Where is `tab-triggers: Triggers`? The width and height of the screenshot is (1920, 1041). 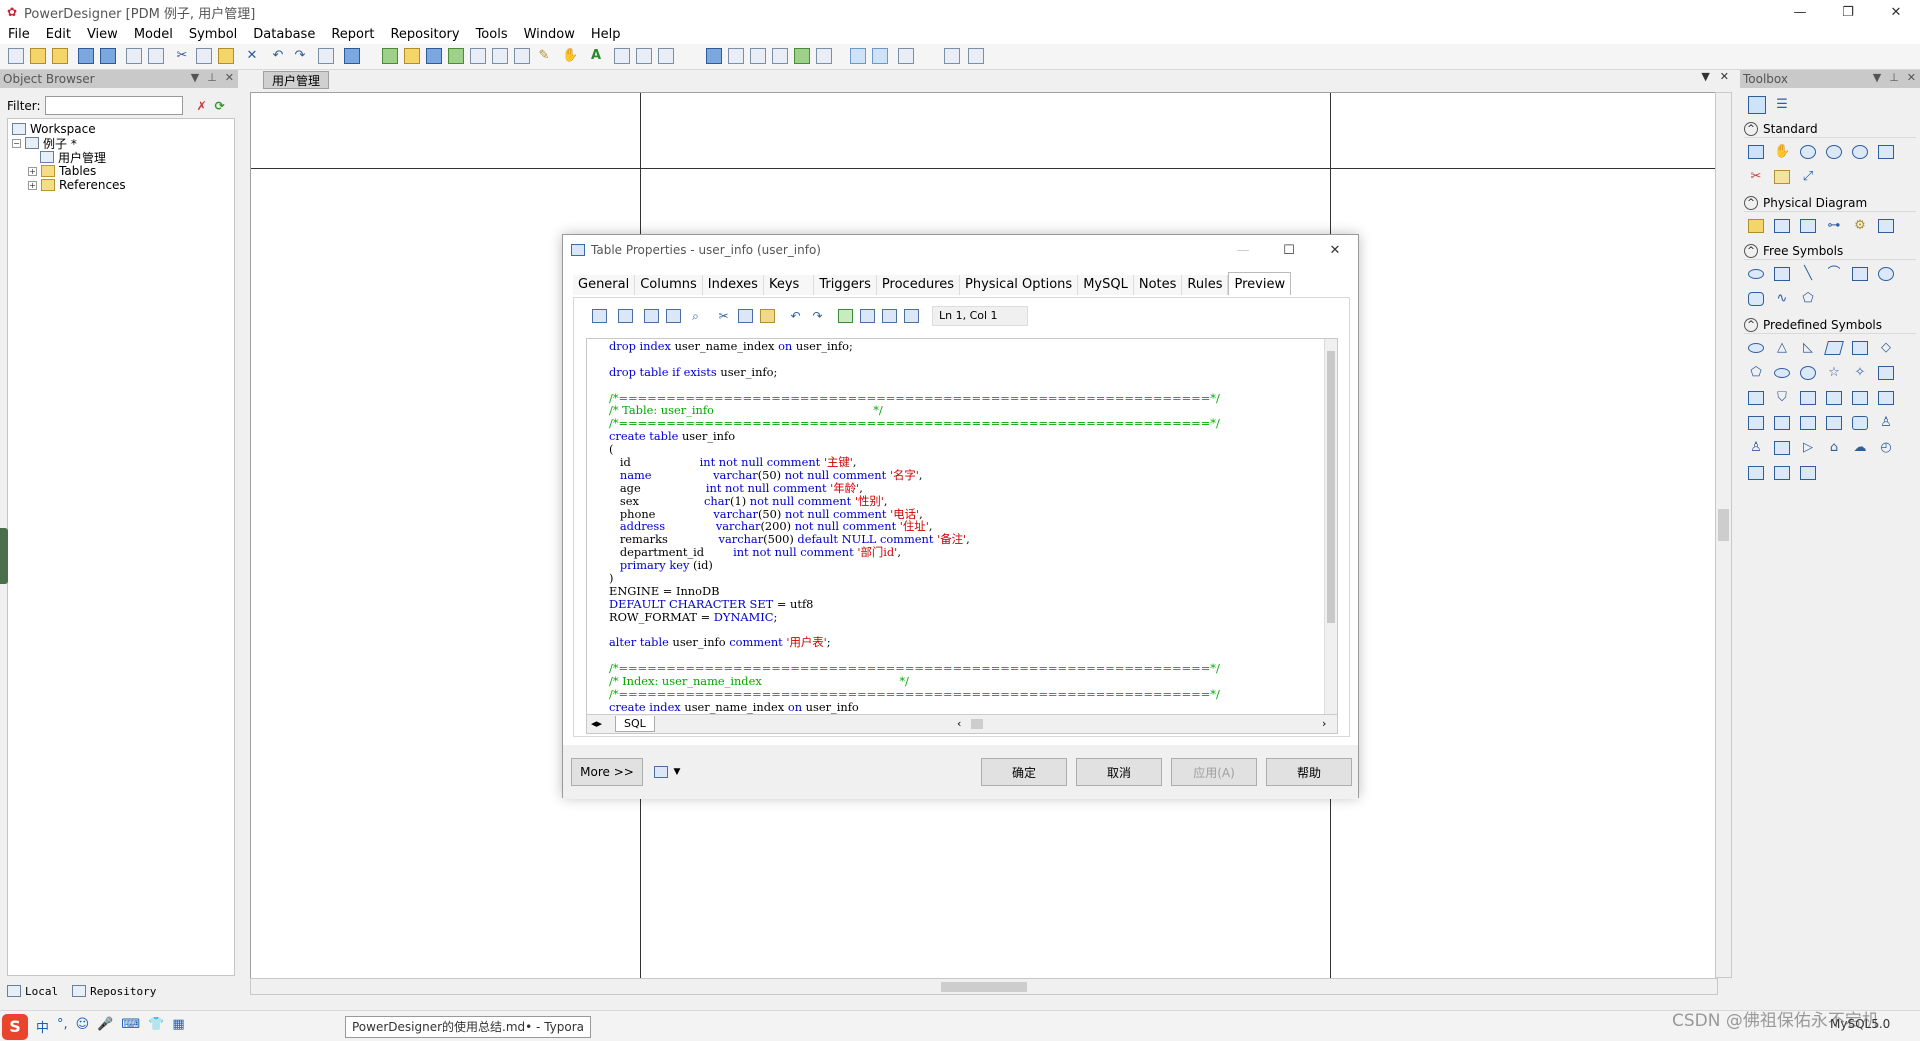 tab-triggers: Triggers is located at coordinates (845, 285).